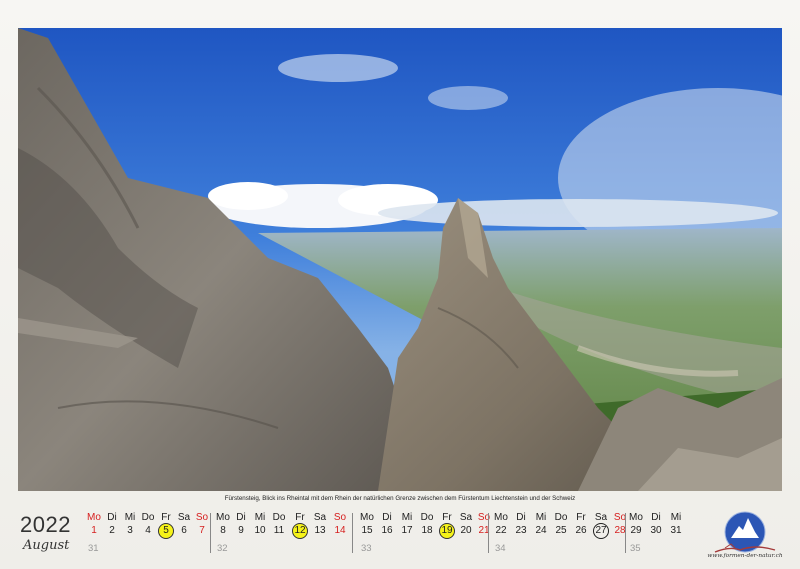  Describe the element at coordinates (340, 530) in the screenshot. I see `calendar-day: 14` at that location.